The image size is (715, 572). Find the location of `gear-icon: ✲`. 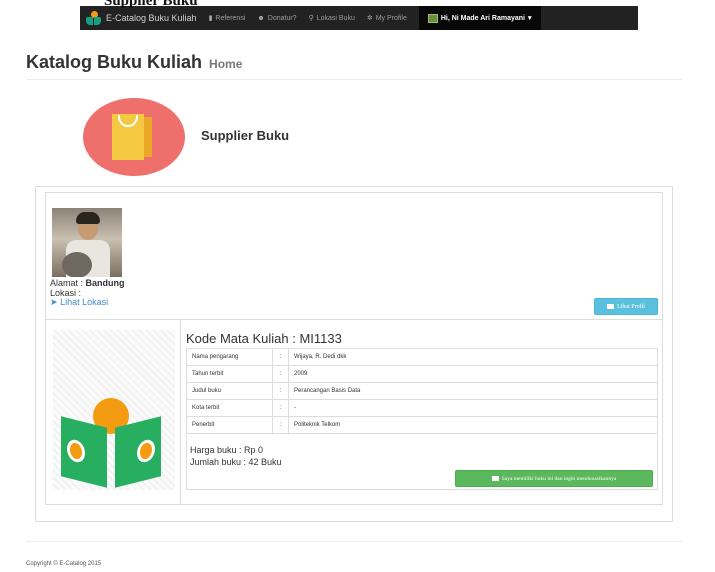

gear-icon: ✲ is located at coordinates (369, 18).